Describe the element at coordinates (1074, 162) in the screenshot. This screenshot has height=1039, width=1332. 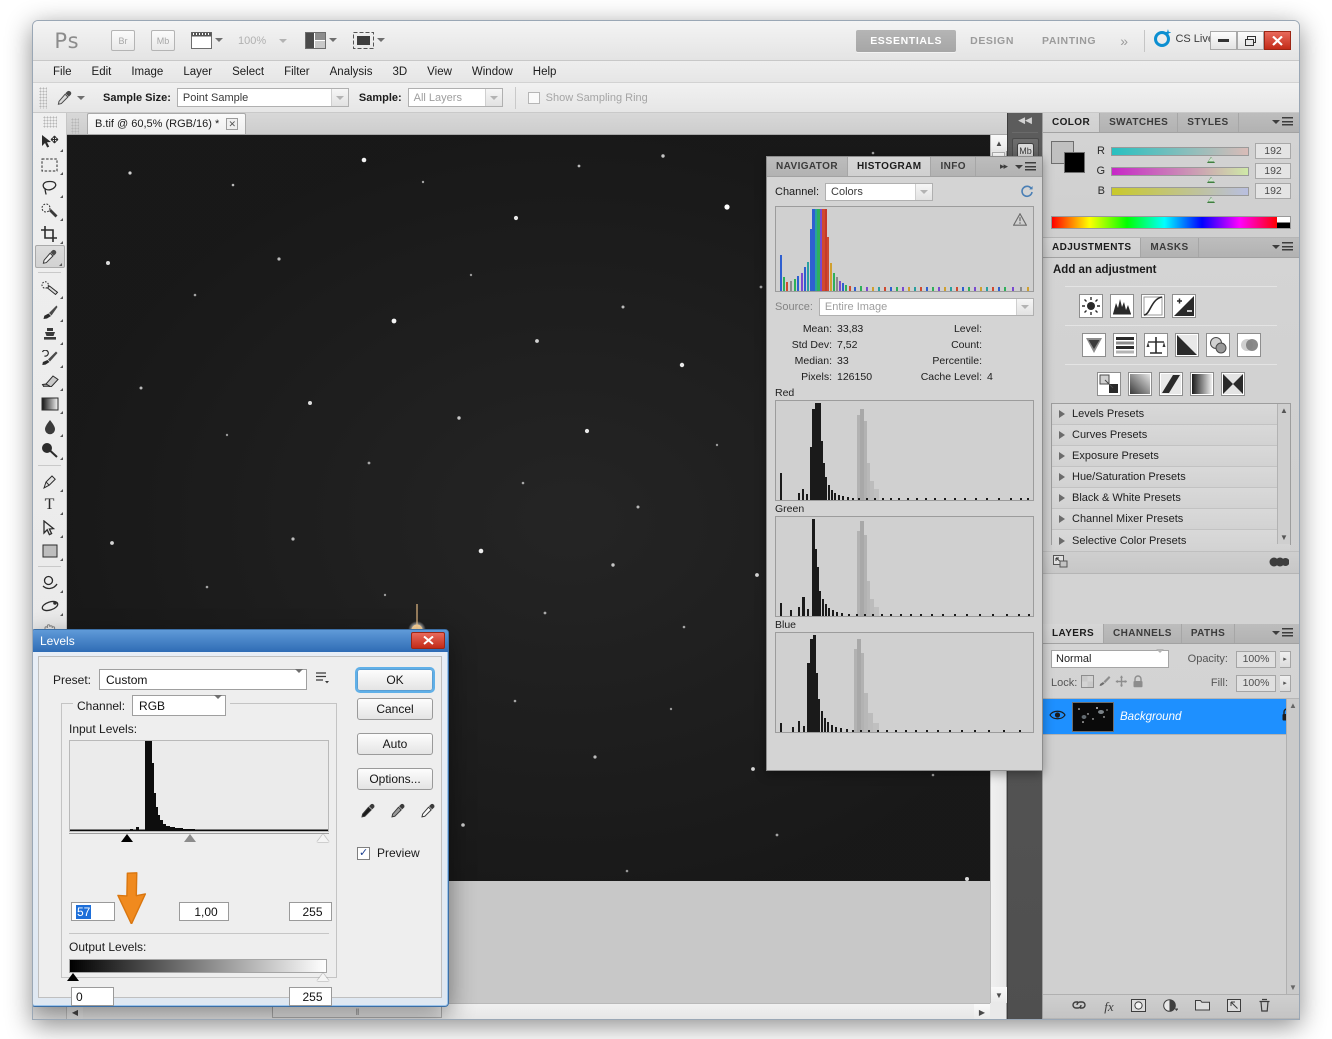
I see `background-color-swatch` at that location.